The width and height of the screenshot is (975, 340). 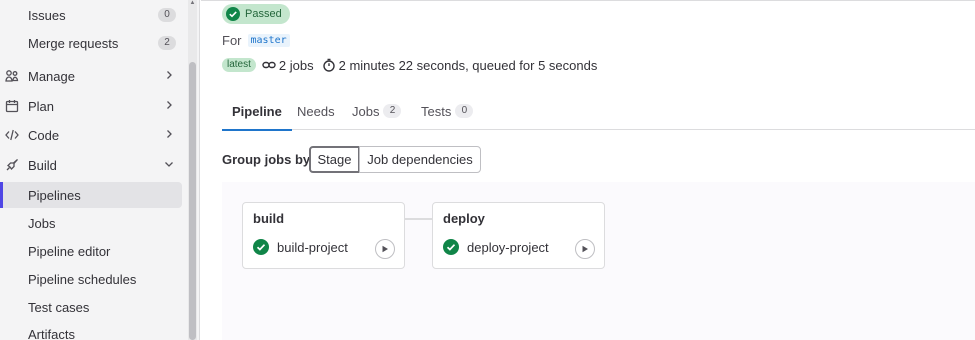 What do you see at coordinates (366, 111) in the screenshot?
I see `tab-label: Jobs` at bounding box center [366, 111].